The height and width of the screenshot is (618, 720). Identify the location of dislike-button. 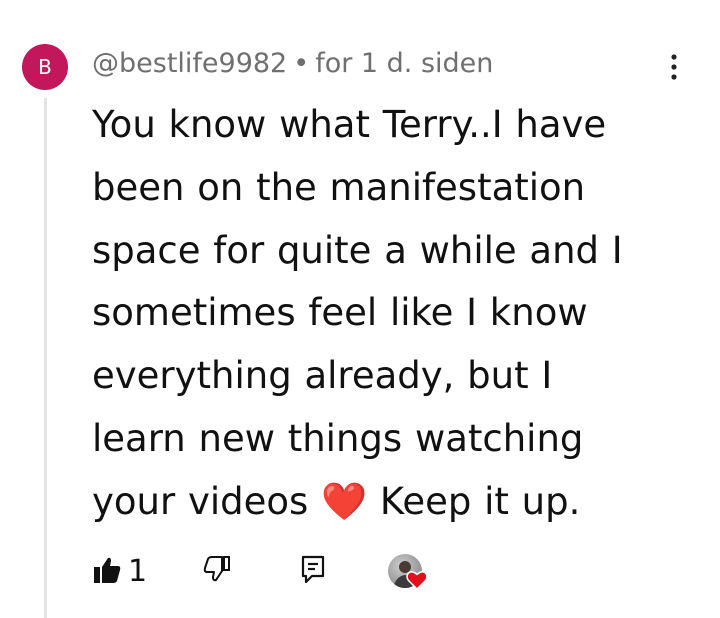
(217, 571).